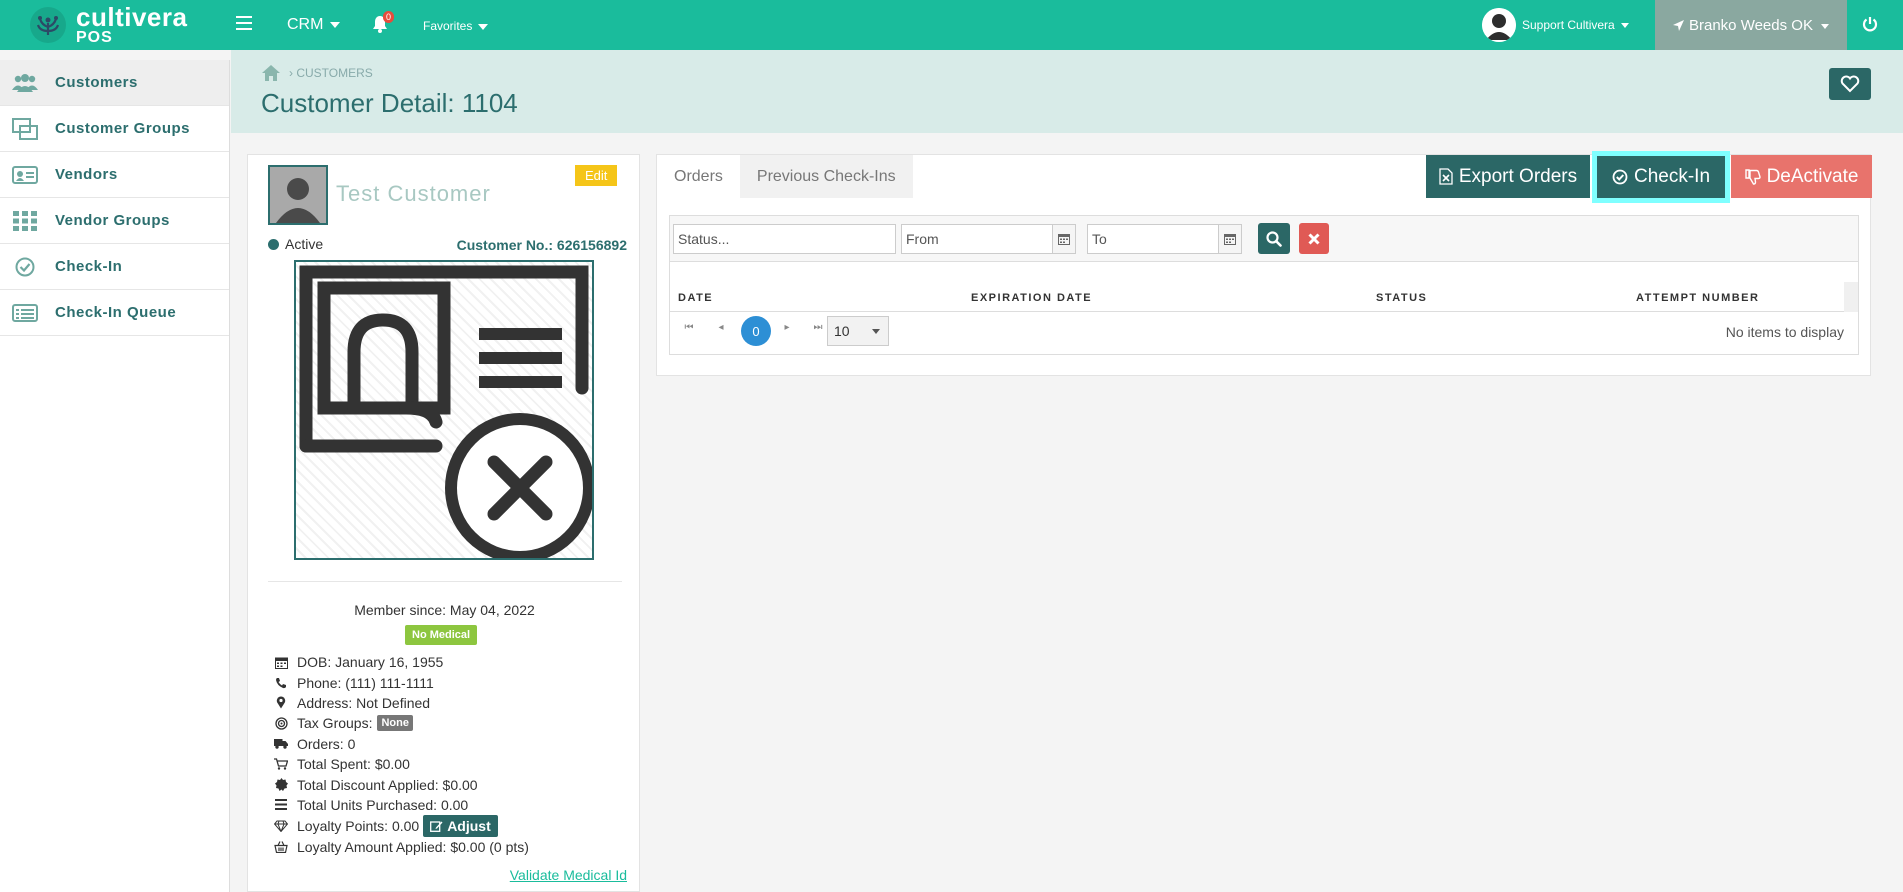 This screenshot has height=892, width=1903. Describe the element at coordinates (977, 239) in the screenshot. I see `from-date-input: From` at that location.